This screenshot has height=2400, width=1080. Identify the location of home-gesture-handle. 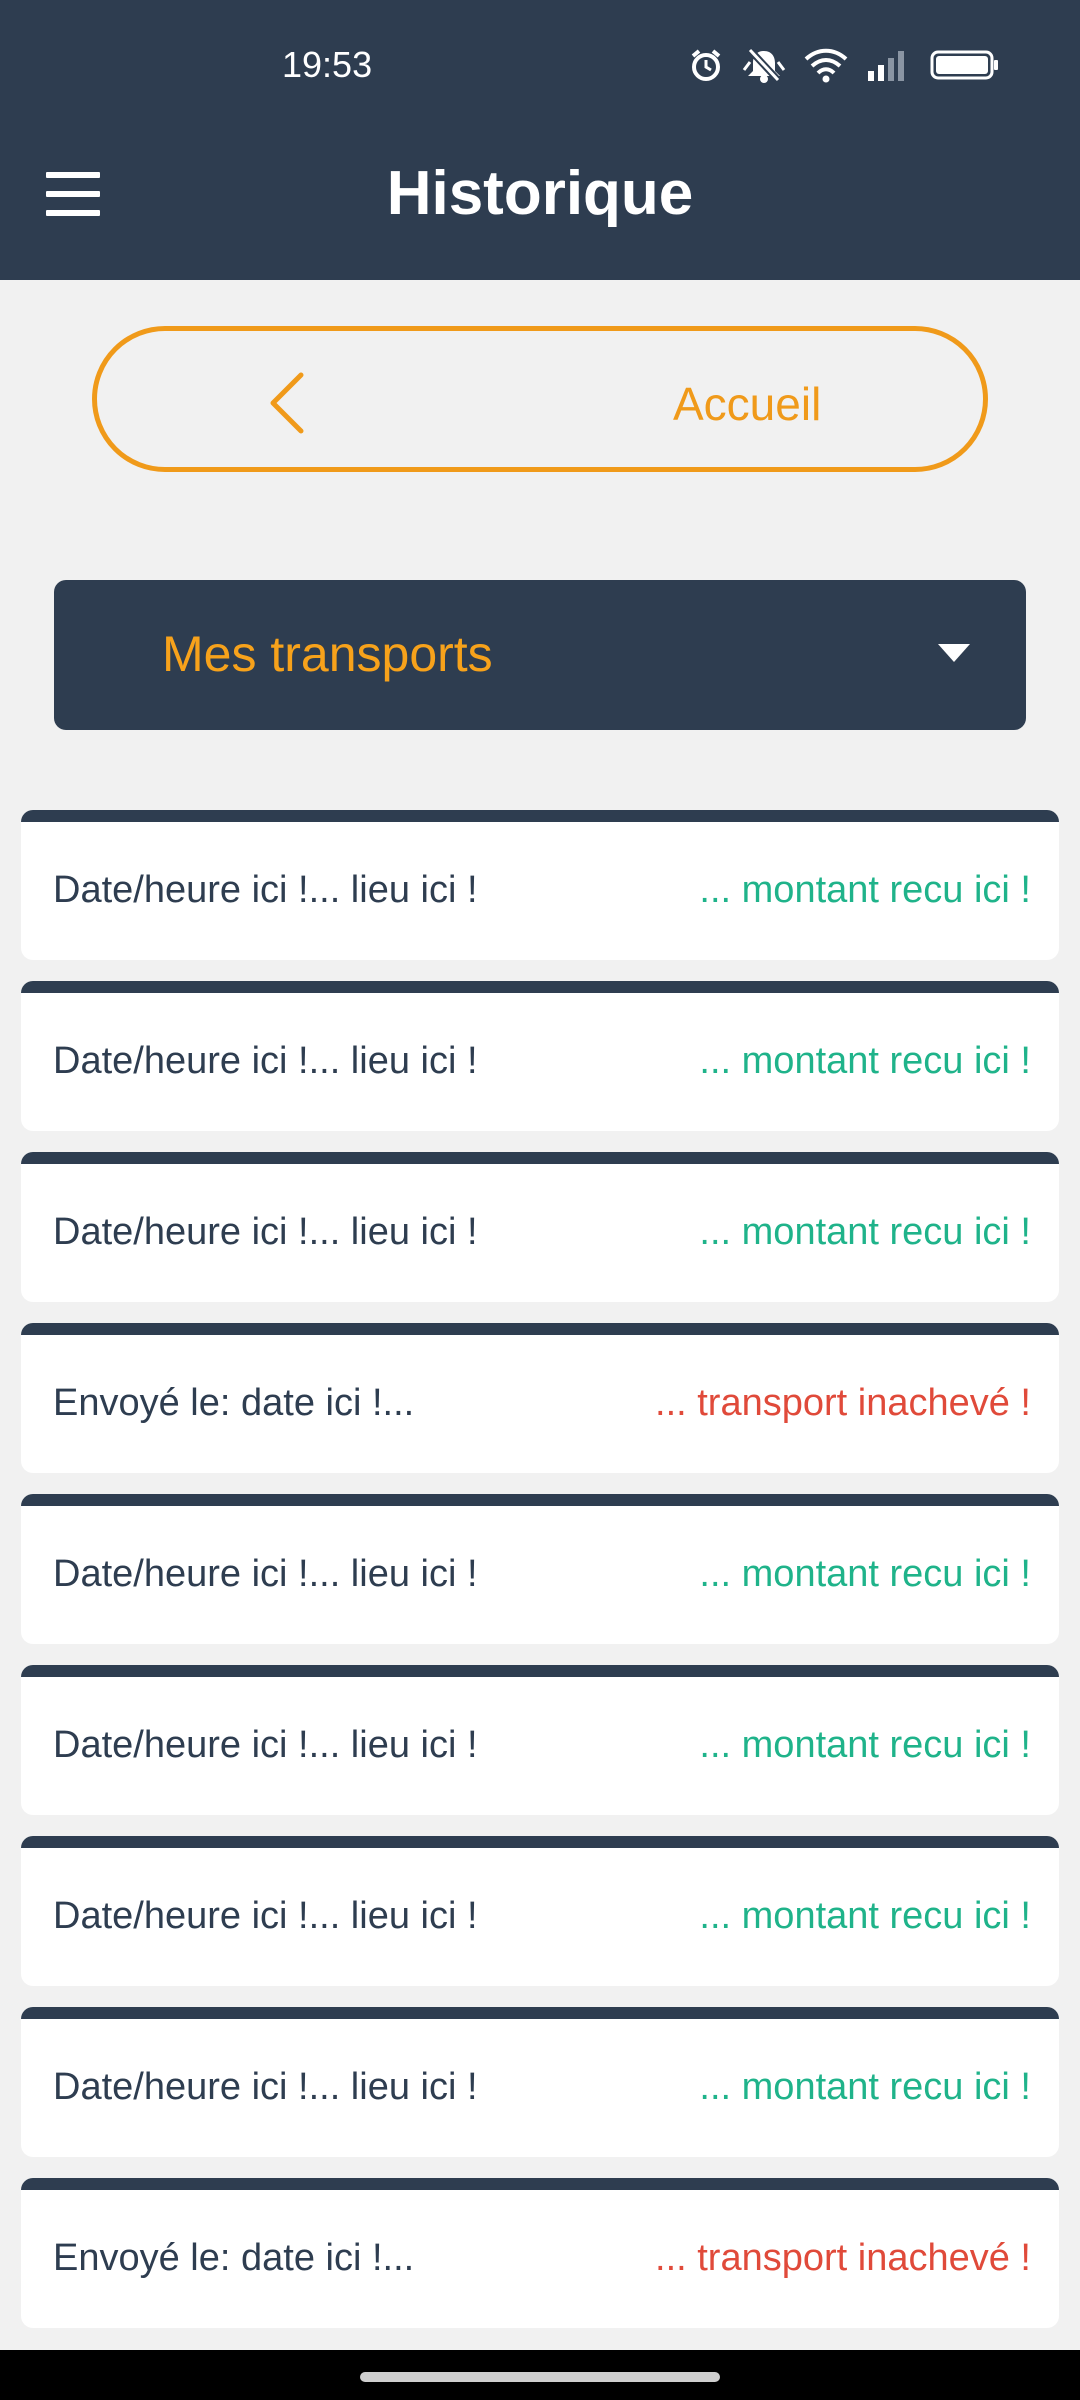
(540, 2377).